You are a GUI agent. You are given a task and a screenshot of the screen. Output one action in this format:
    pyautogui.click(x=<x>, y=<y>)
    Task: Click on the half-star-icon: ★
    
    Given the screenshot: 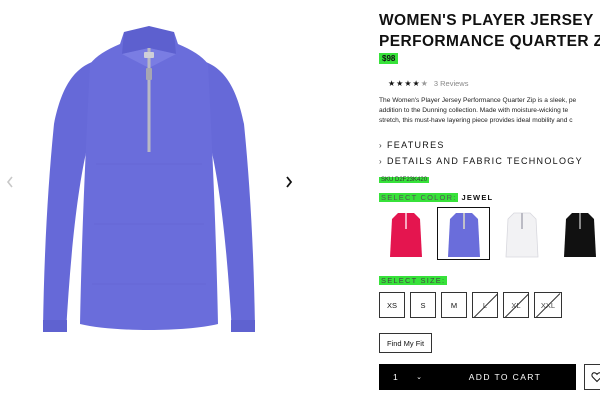 What is the action you would take?
    pyautogui.click(x=424, y=83)
    